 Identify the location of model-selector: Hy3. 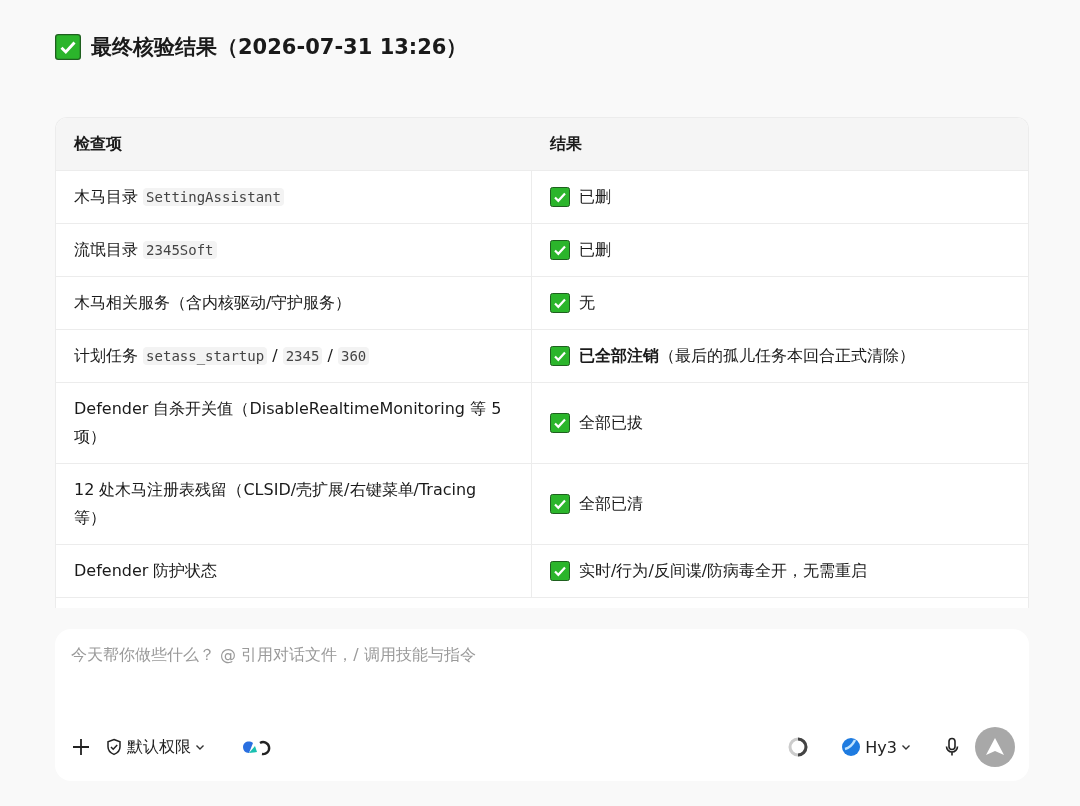
(876, 747).